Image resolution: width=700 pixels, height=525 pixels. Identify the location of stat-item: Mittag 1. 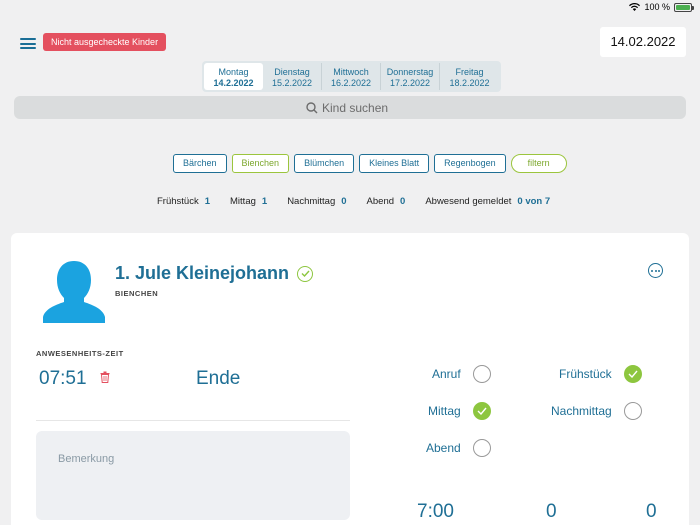
(248, 201).